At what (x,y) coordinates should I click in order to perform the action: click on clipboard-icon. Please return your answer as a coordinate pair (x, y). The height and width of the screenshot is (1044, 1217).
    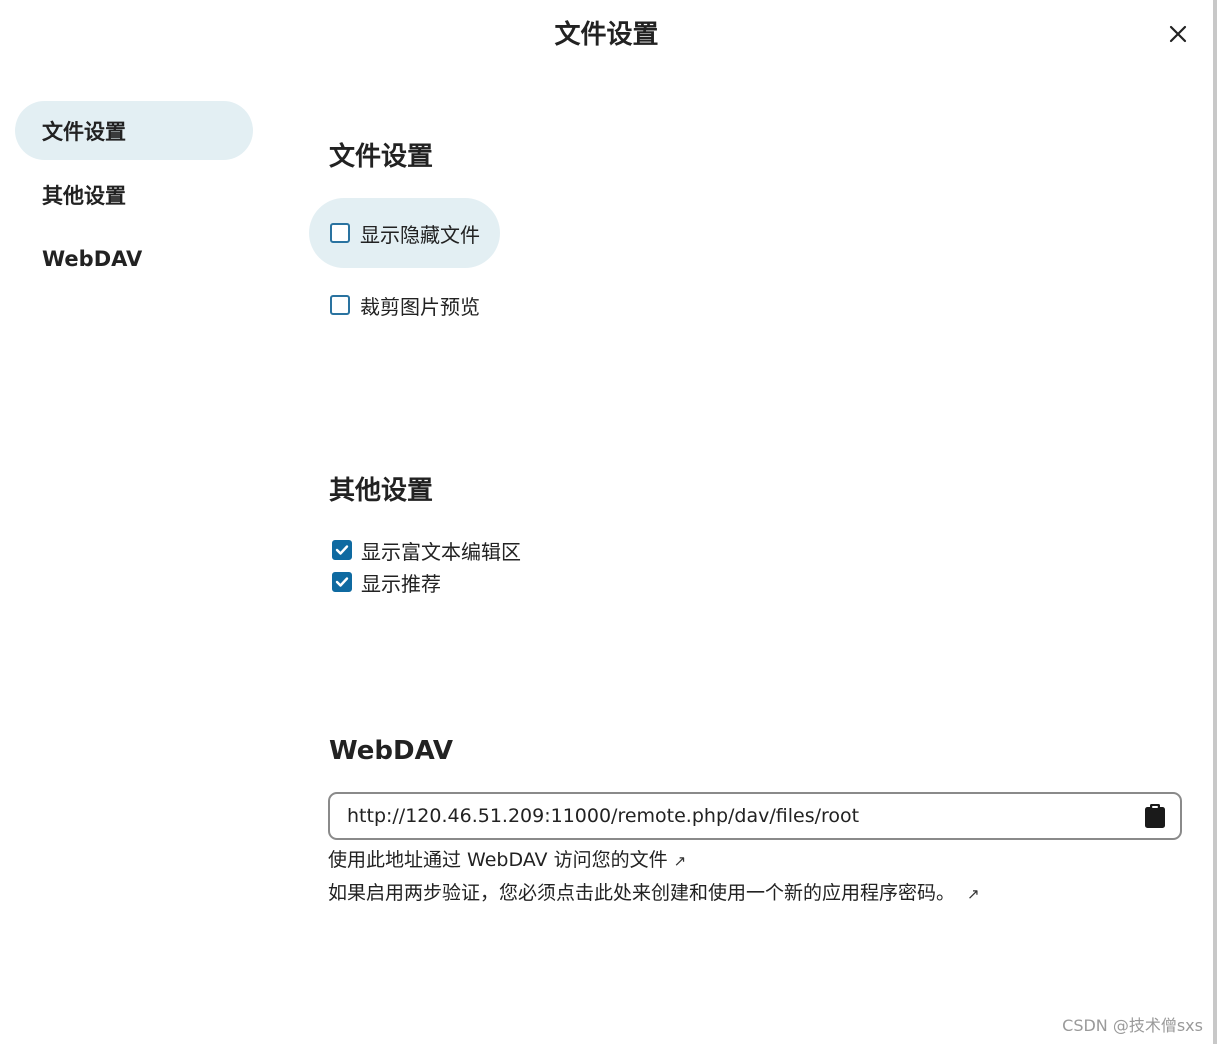
    Looking at the image, I should click on (1155, 816).